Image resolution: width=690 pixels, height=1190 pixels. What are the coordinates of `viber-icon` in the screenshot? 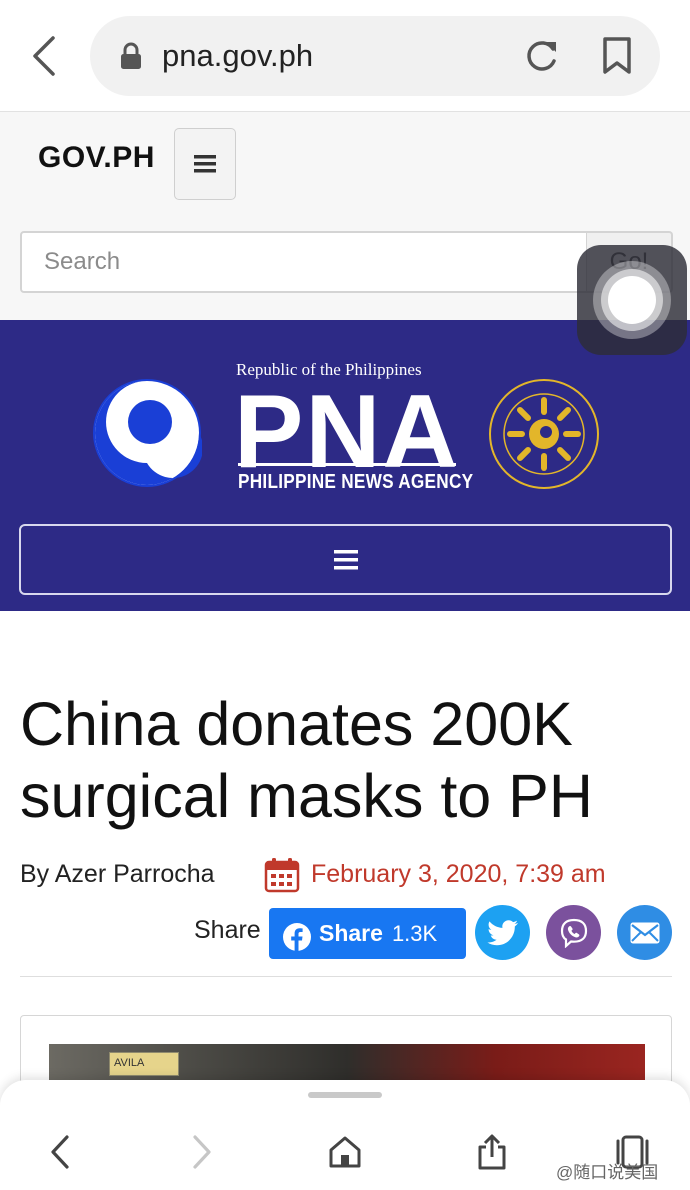 It's located at (573, 933).